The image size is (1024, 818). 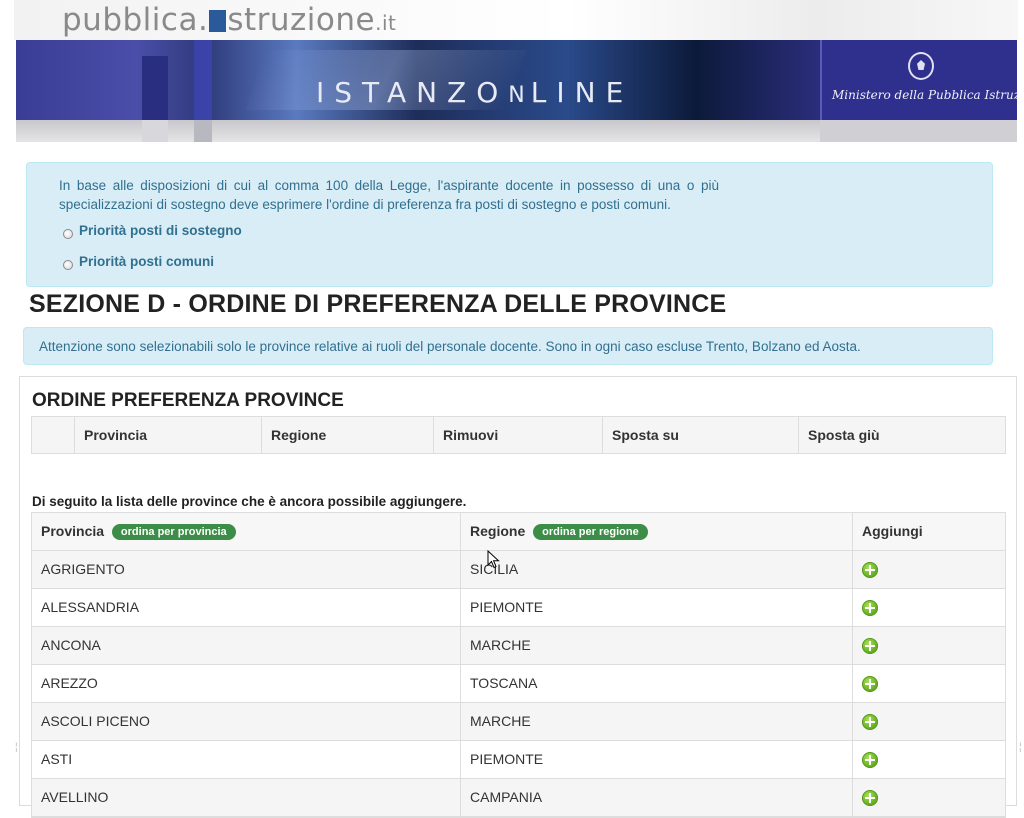 What do you see at coordinates (516, 20) in the screenshot?
I see `site-logo: pubblica. struzione.it` at bounding box center [516, 20].